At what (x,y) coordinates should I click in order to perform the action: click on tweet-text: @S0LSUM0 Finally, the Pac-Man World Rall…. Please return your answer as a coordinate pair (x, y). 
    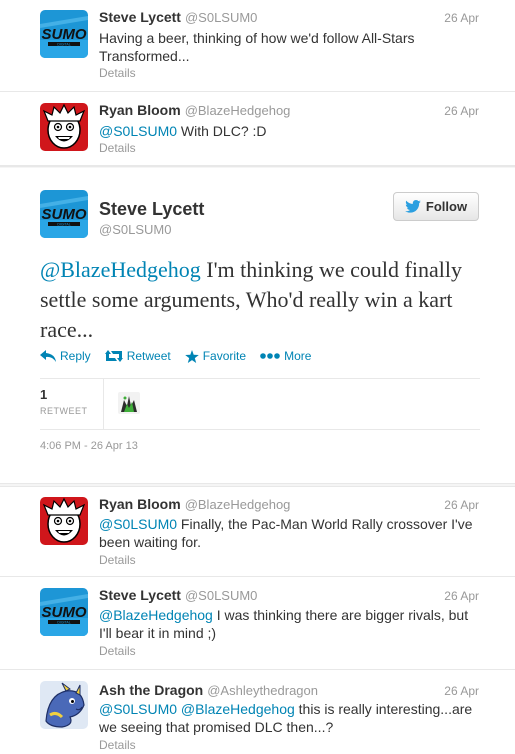
    Looking at the image, I should click on (289, 533).